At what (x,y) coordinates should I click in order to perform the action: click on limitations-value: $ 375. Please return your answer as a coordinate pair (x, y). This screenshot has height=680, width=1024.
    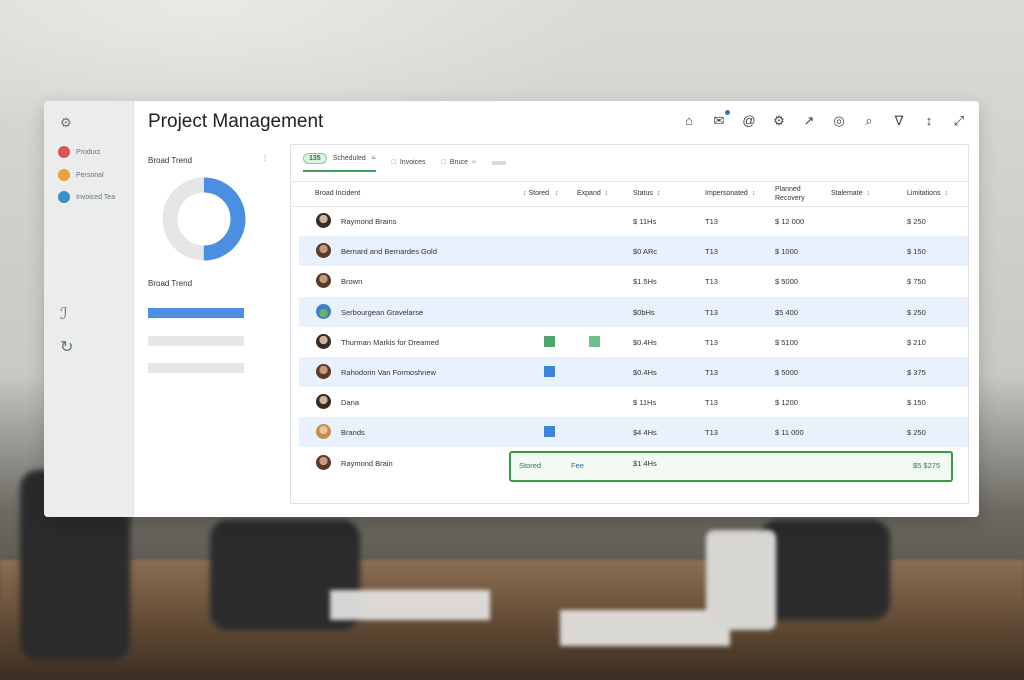
    Looking at the image, I should click on (916, 372).